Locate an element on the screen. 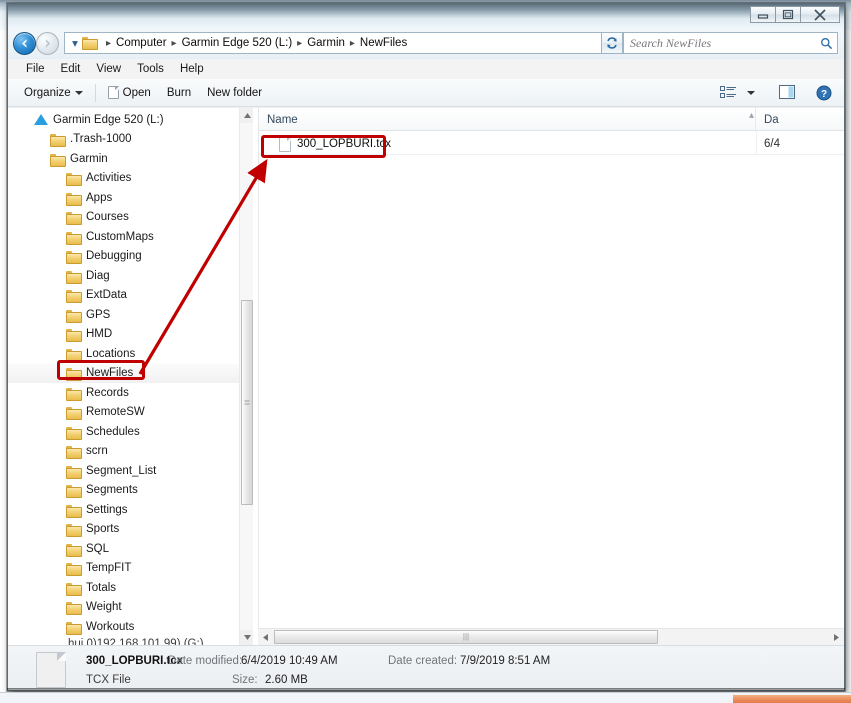 This screenshot has width=851, height=703. tree-item-label: Workouts is located at coordinates (110, 626).